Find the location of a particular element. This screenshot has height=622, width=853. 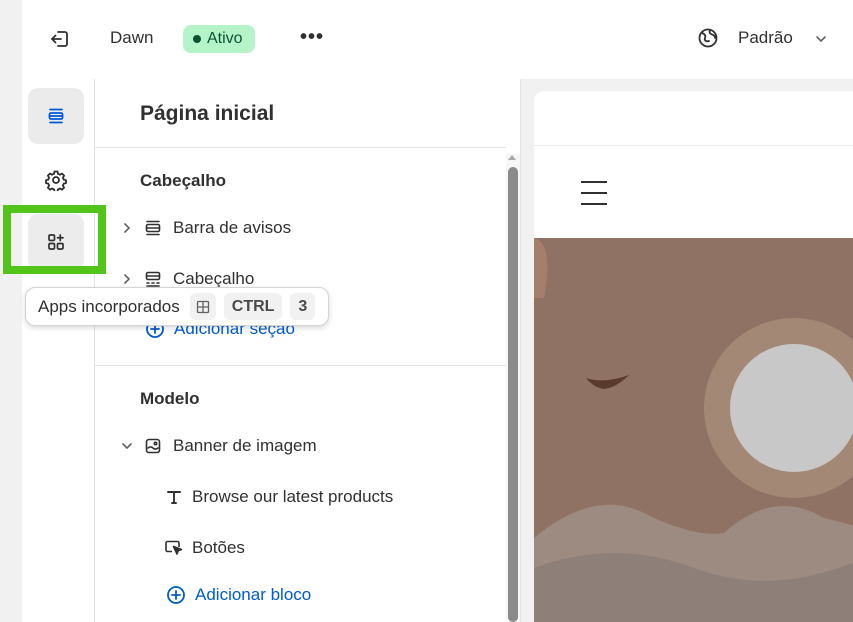

keyboard-icon is located at coordinates (202, 306).